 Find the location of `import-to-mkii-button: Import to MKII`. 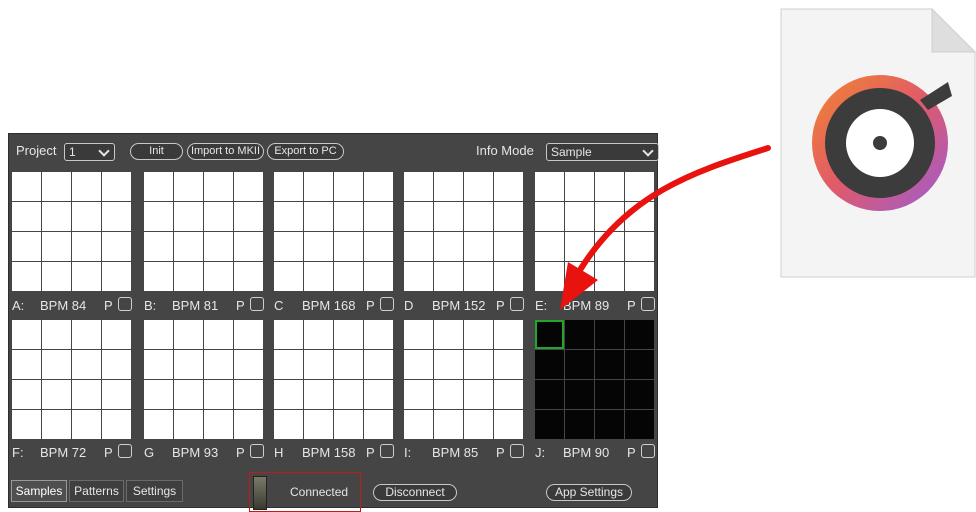

import-to-mkii-button: Import to MKII is located at coordinates (225, 151).